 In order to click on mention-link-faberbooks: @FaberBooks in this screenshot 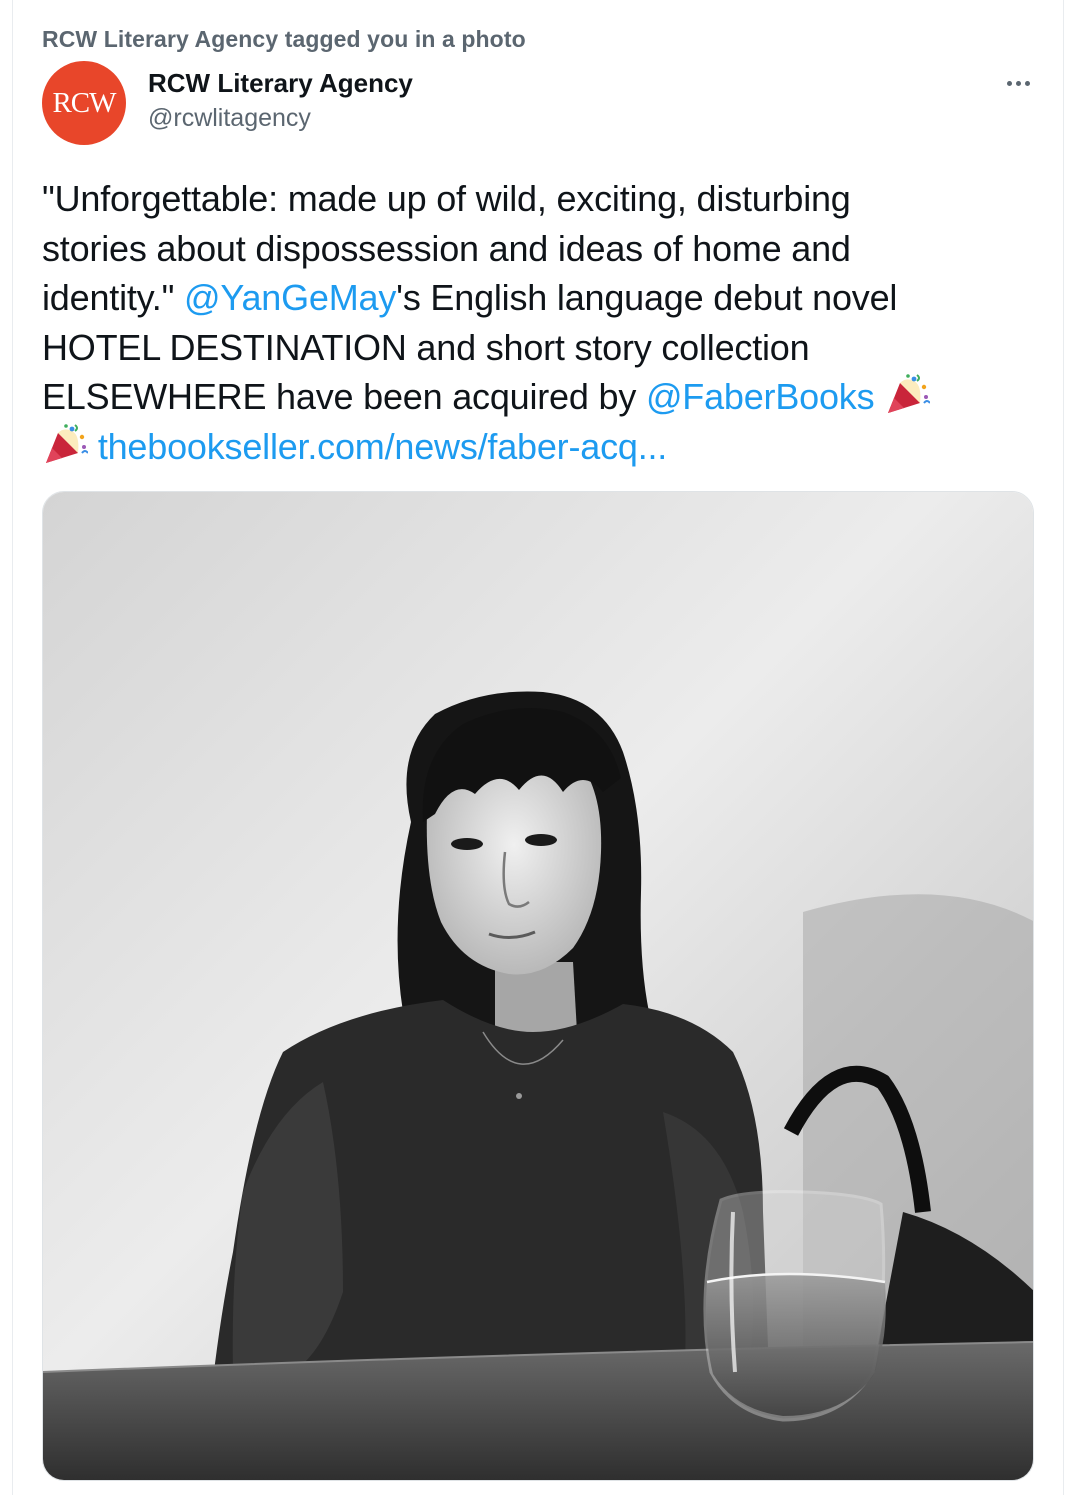, I will do `click(760, 396)`.